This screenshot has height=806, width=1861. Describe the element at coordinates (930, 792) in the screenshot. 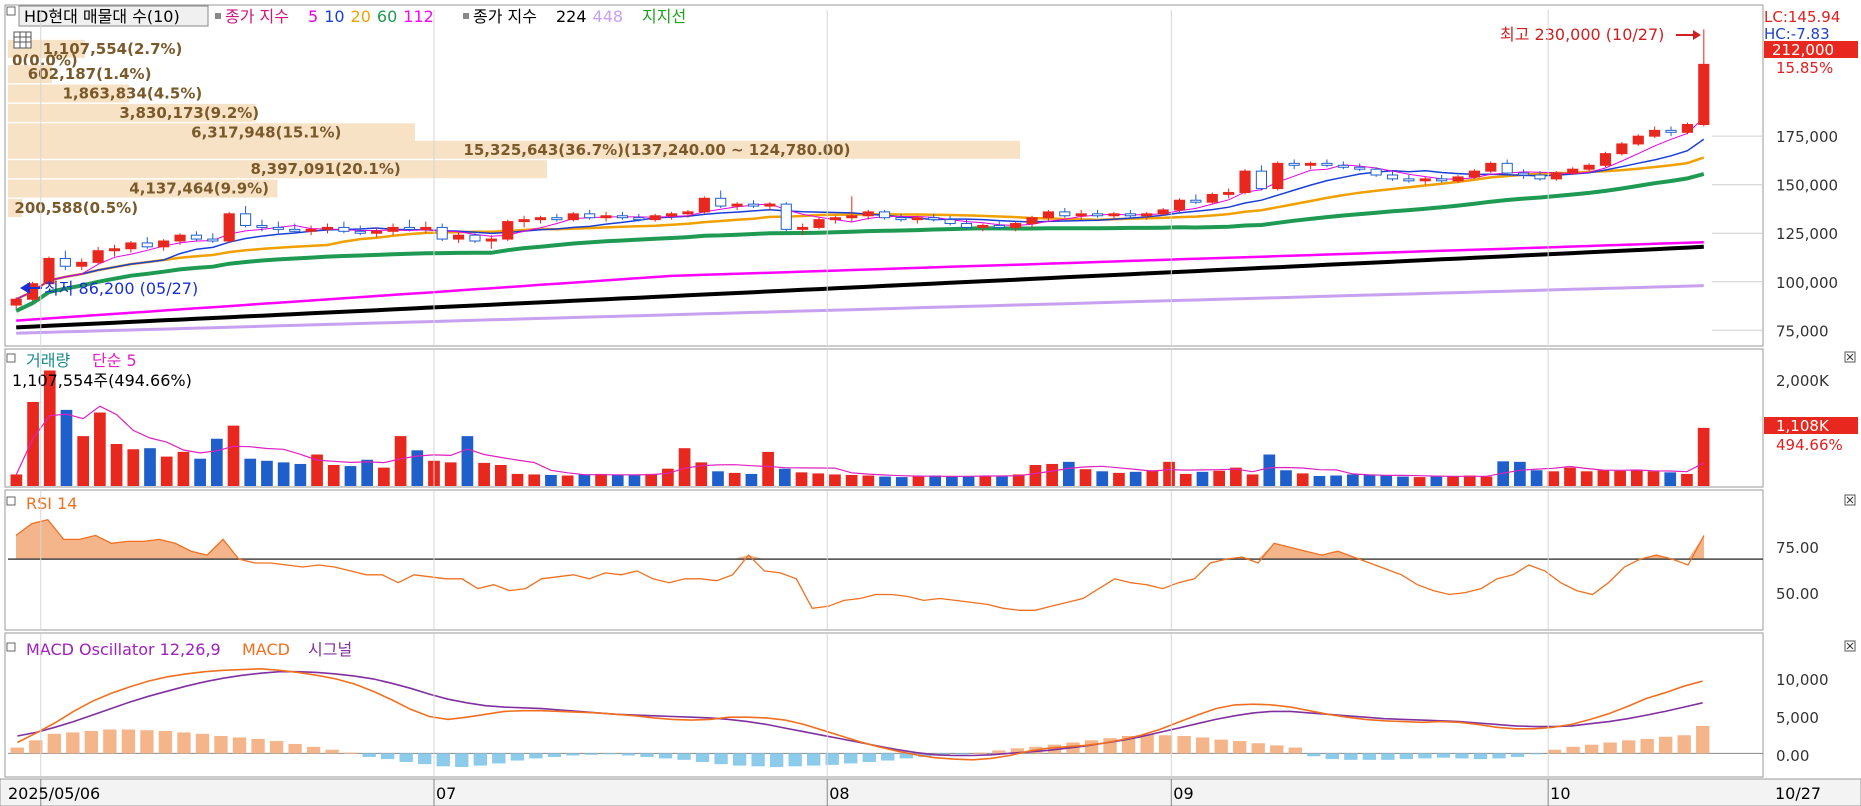

I see `x-axis: 2025/05/06 07 08 09 10 10/27` at that location.